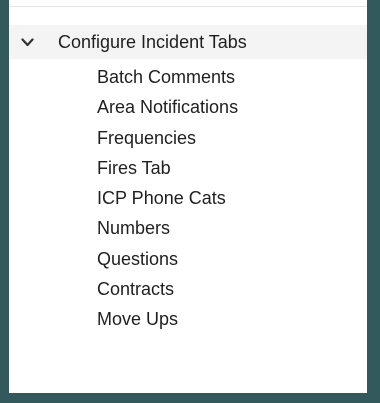  Describe the element at coordinates (167, 168) in the screenshot. I see `tree-item-fires-tab: Fires Tab` at that location.